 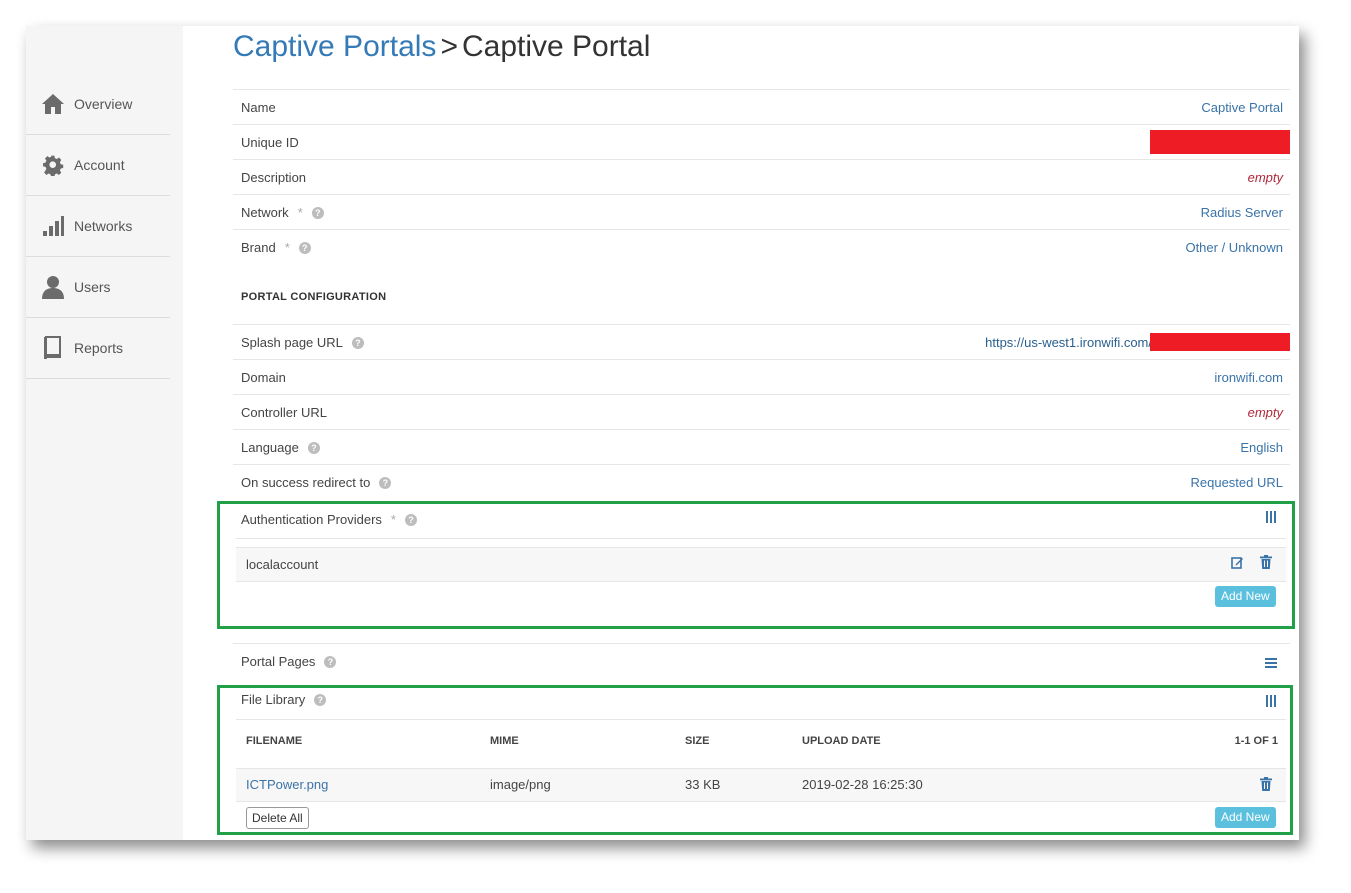 What do you see at coordinates (761, 661) in the screenshot?
I see `portal-pages-header: Portal Pages?` at bounding box center [761, 661].